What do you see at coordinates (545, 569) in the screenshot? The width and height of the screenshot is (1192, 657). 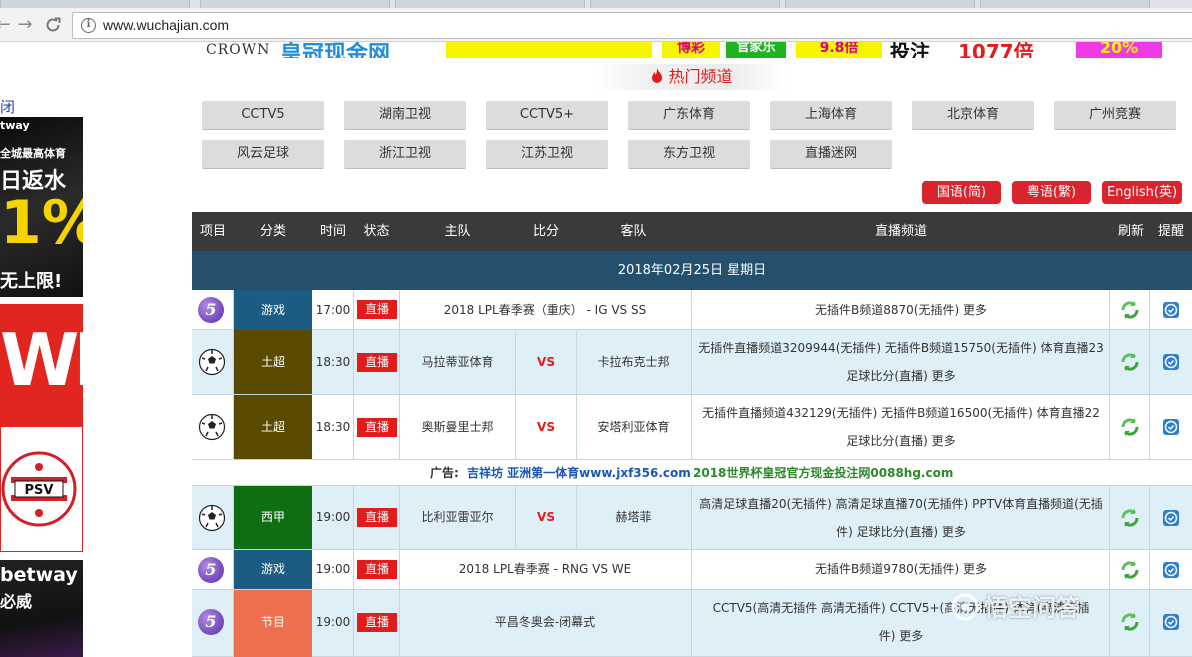 I see `event-title: 2018 LPL春季赛 - RNG VS WE` at bounding box center [545, 569].